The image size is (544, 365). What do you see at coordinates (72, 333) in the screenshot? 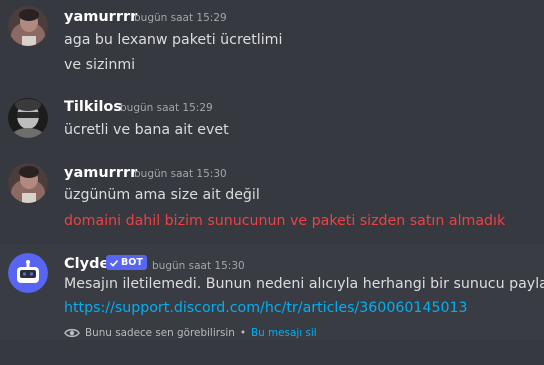
I see `eye-icon` at bounding box center [72, 333].